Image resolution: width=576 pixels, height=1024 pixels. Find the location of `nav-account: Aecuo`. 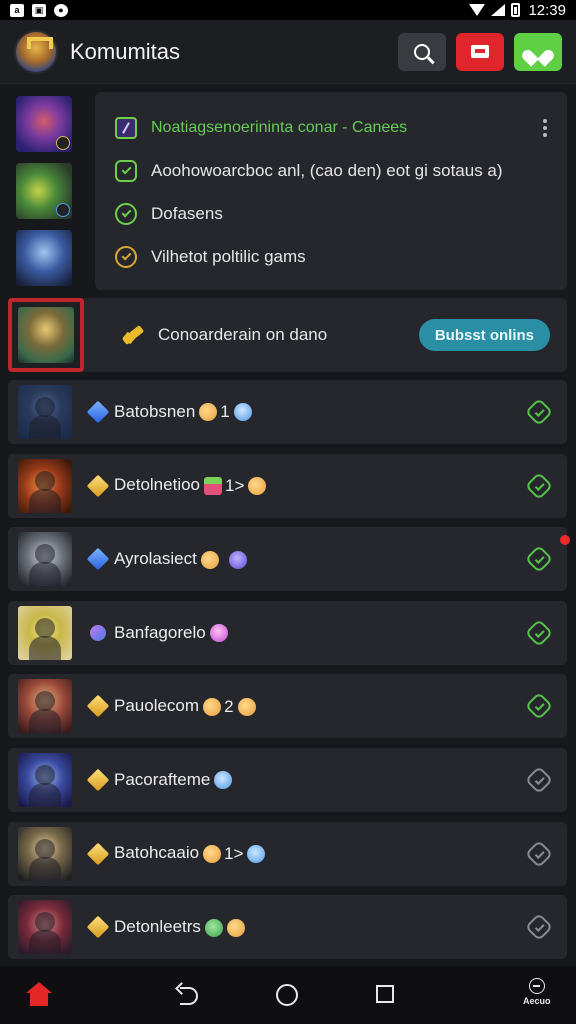

nav-account: Aecuo is located at coordinates (537, 992).